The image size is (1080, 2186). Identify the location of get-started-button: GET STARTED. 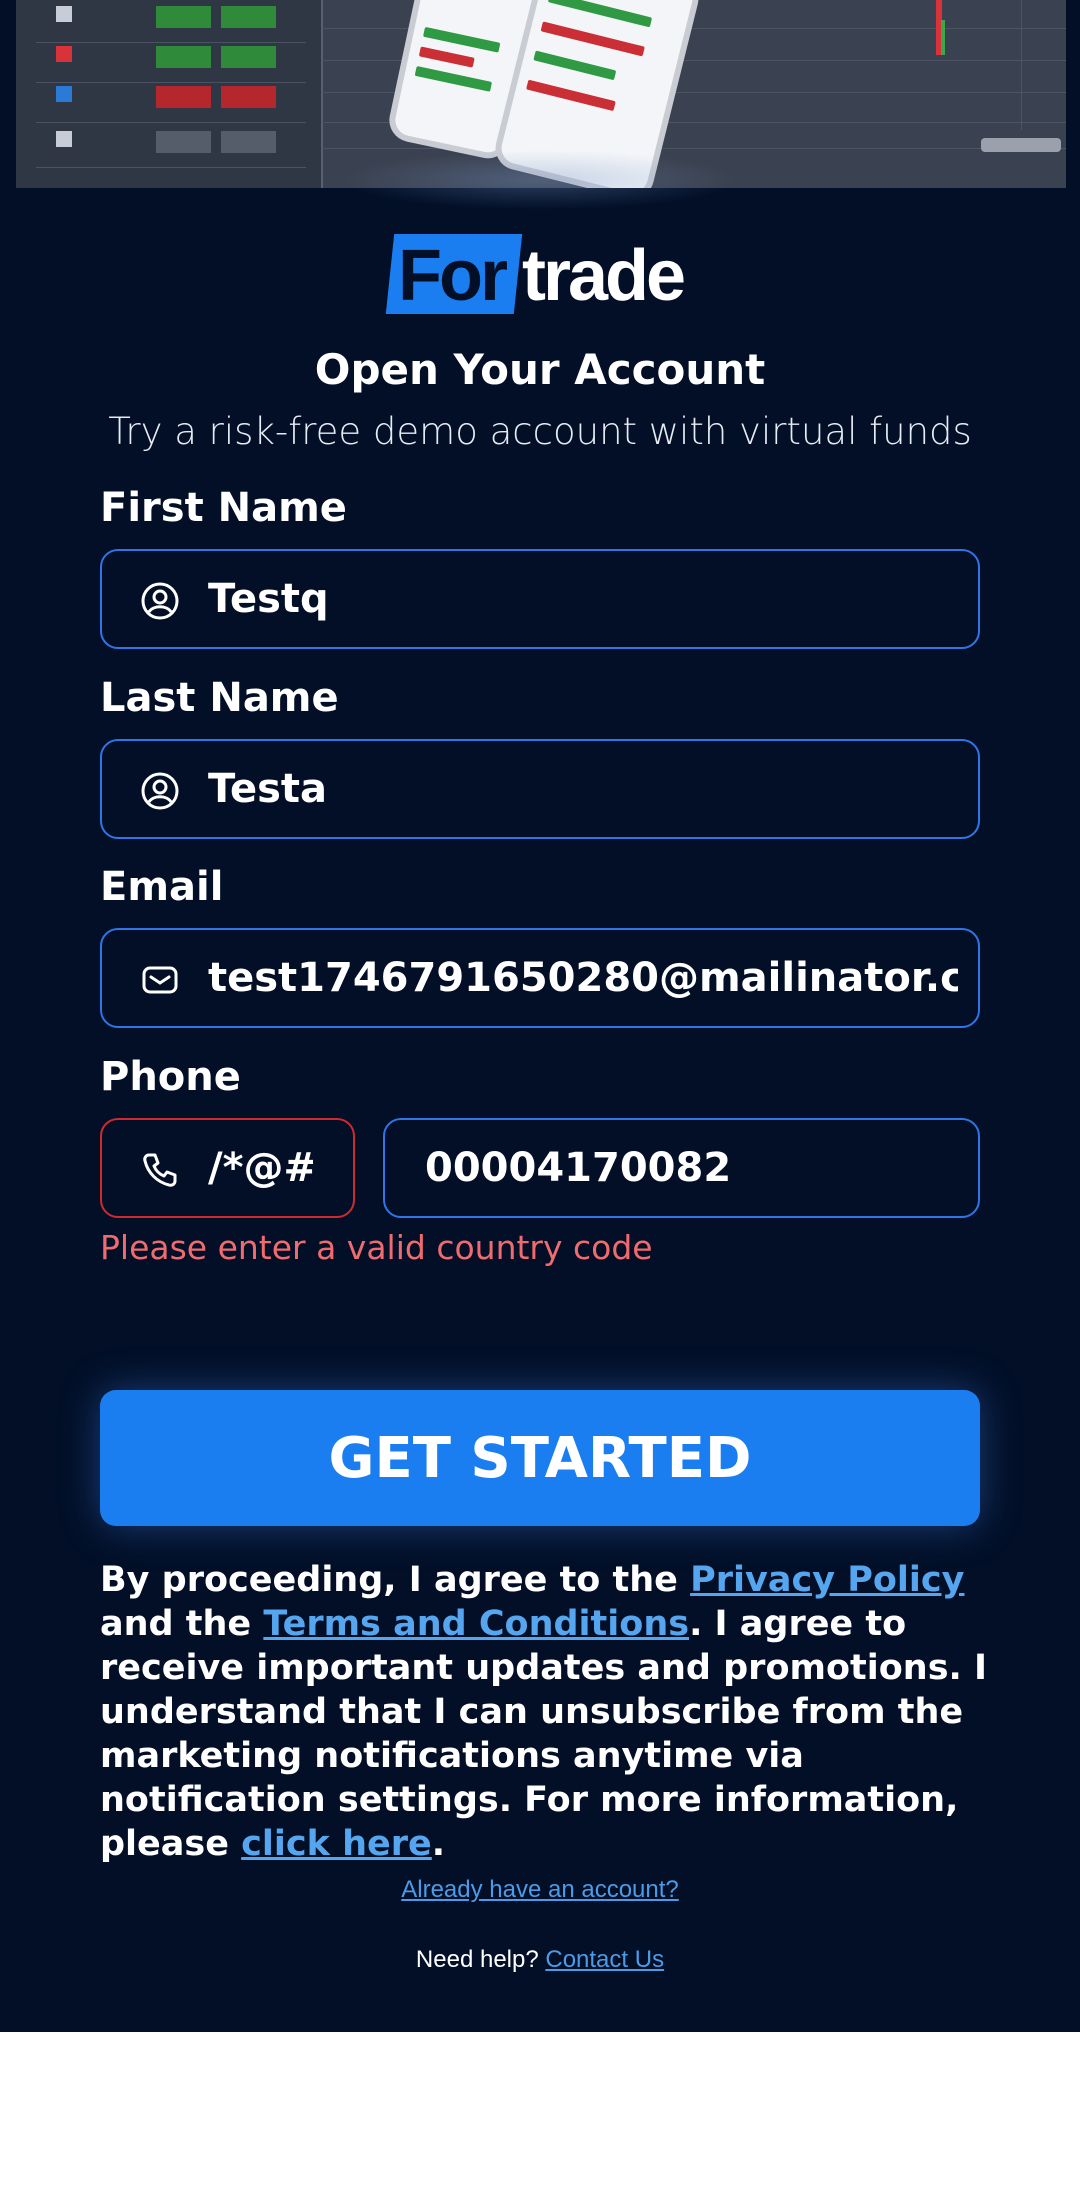
(540, 1458).